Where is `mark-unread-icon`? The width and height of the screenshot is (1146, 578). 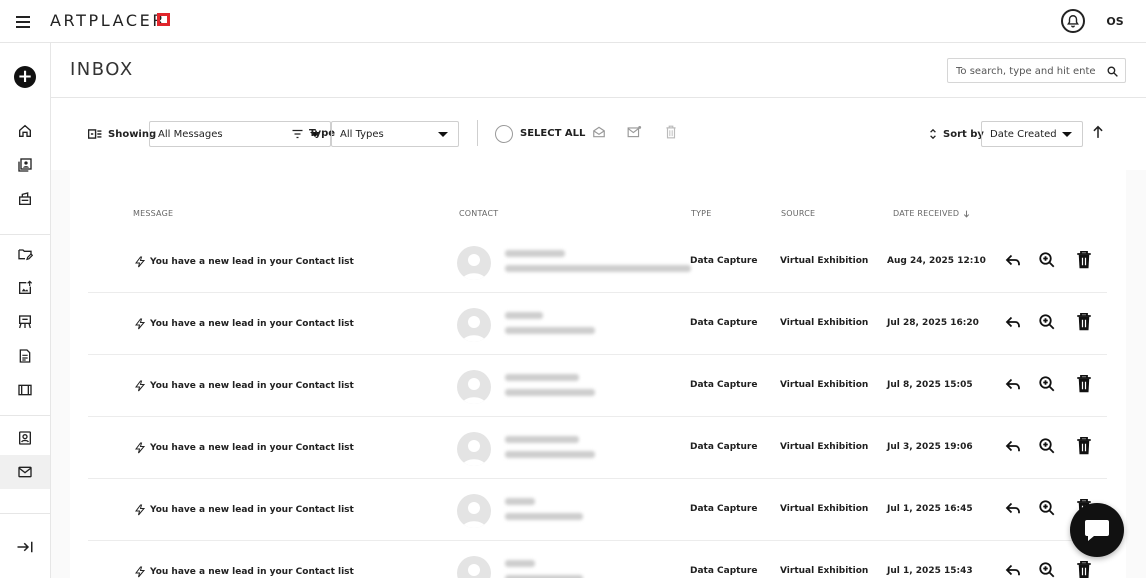
mark-unread-icon is located at coordinates (634, 133).